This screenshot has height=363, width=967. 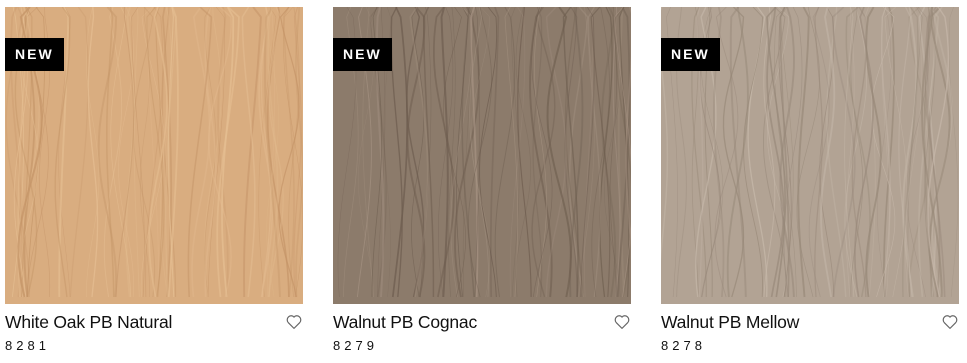 I want to click on product-code: 8278, so click(x=683, y=345).